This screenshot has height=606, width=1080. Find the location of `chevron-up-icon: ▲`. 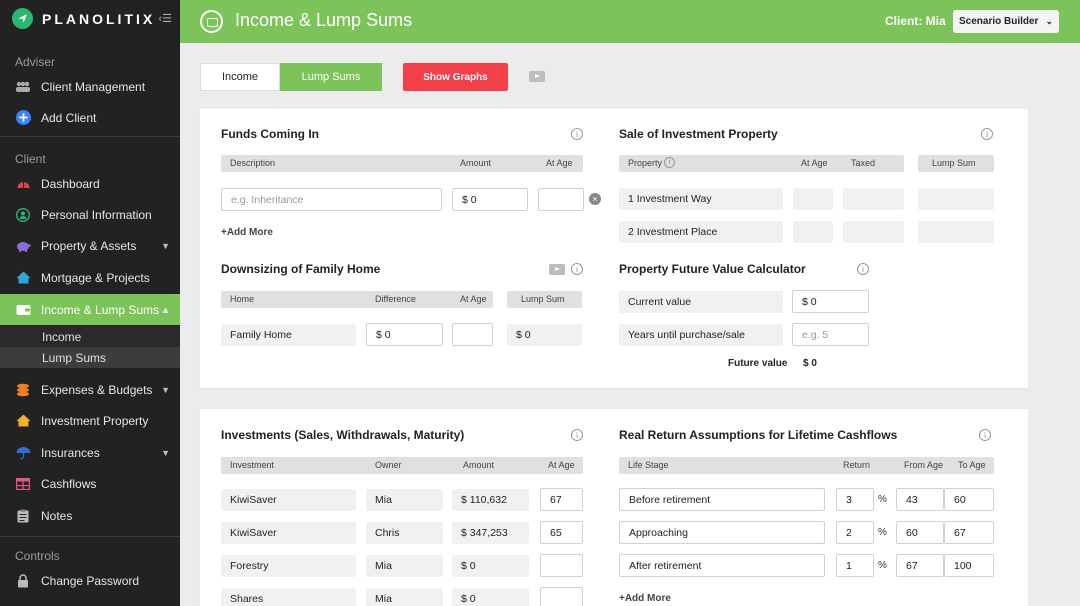

chevron-up-icon: ▲ is located at coordinates (165, 310).